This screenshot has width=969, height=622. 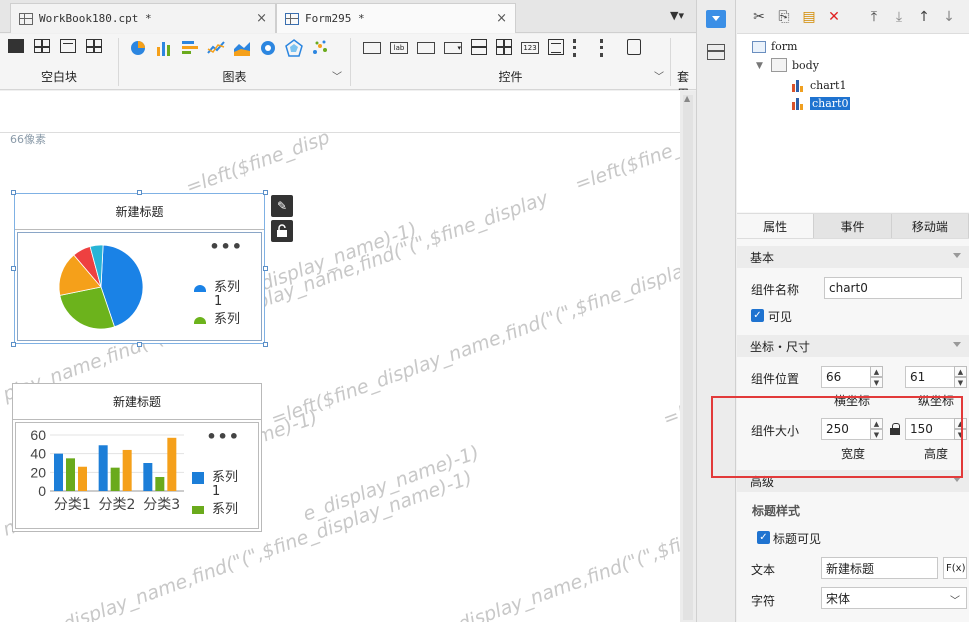 What do you see at coordinates (893, 288) in the screenshot?
I see `name-input: chart0` at bounding box center [893, 288].